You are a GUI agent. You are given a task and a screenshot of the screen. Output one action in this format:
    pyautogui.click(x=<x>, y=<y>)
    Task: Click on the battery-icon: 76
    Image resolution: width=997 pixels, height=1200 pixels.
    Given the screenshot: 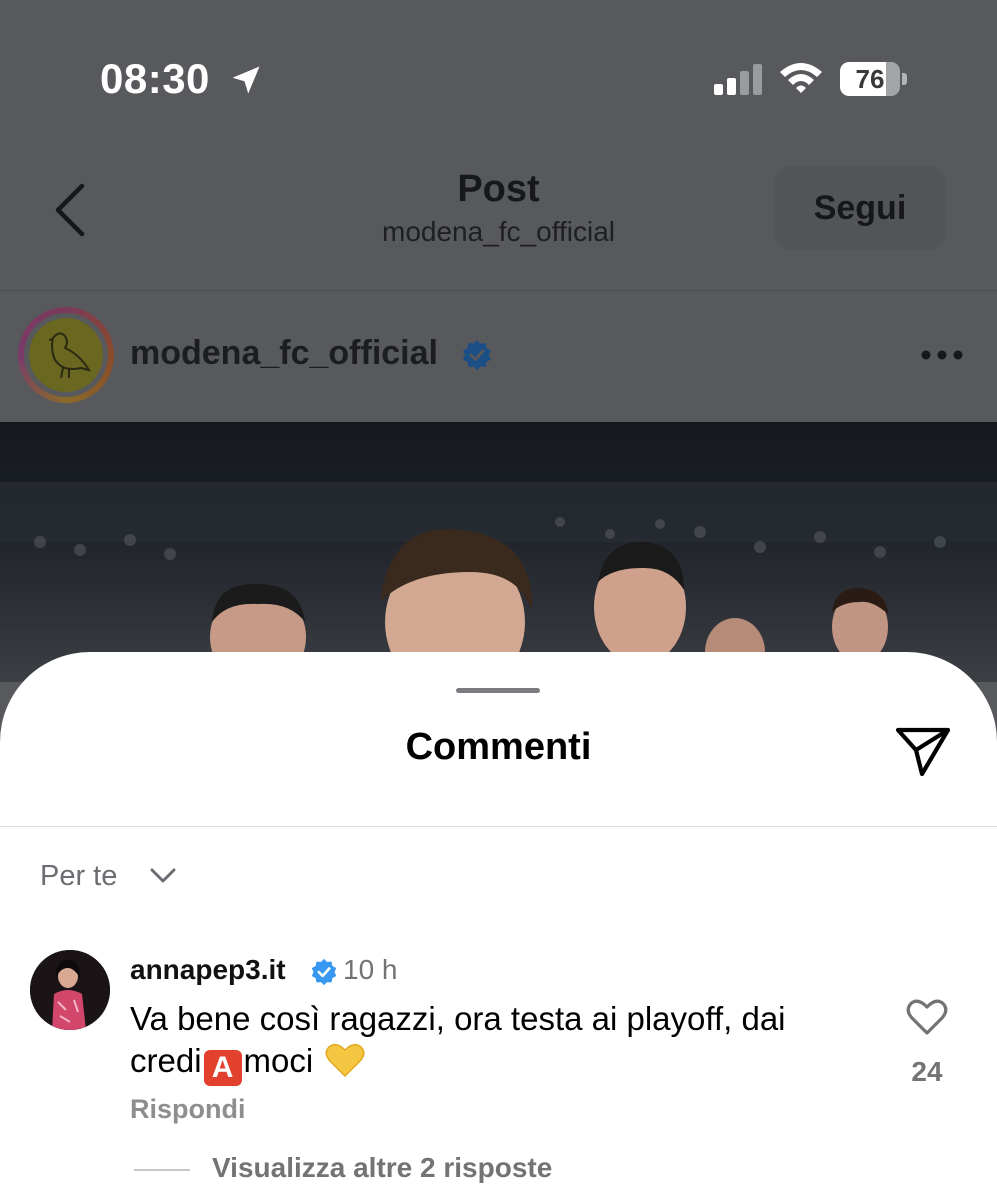 What is the action you would take?
    pyautogui.click(x=873, y=80)
    